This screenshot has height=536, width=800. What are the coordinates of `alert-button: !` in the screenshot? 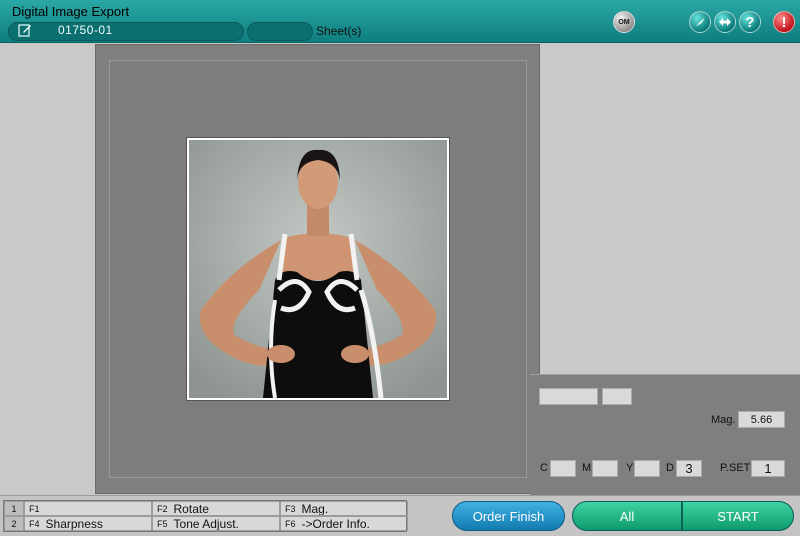 It's located at (784, 22).